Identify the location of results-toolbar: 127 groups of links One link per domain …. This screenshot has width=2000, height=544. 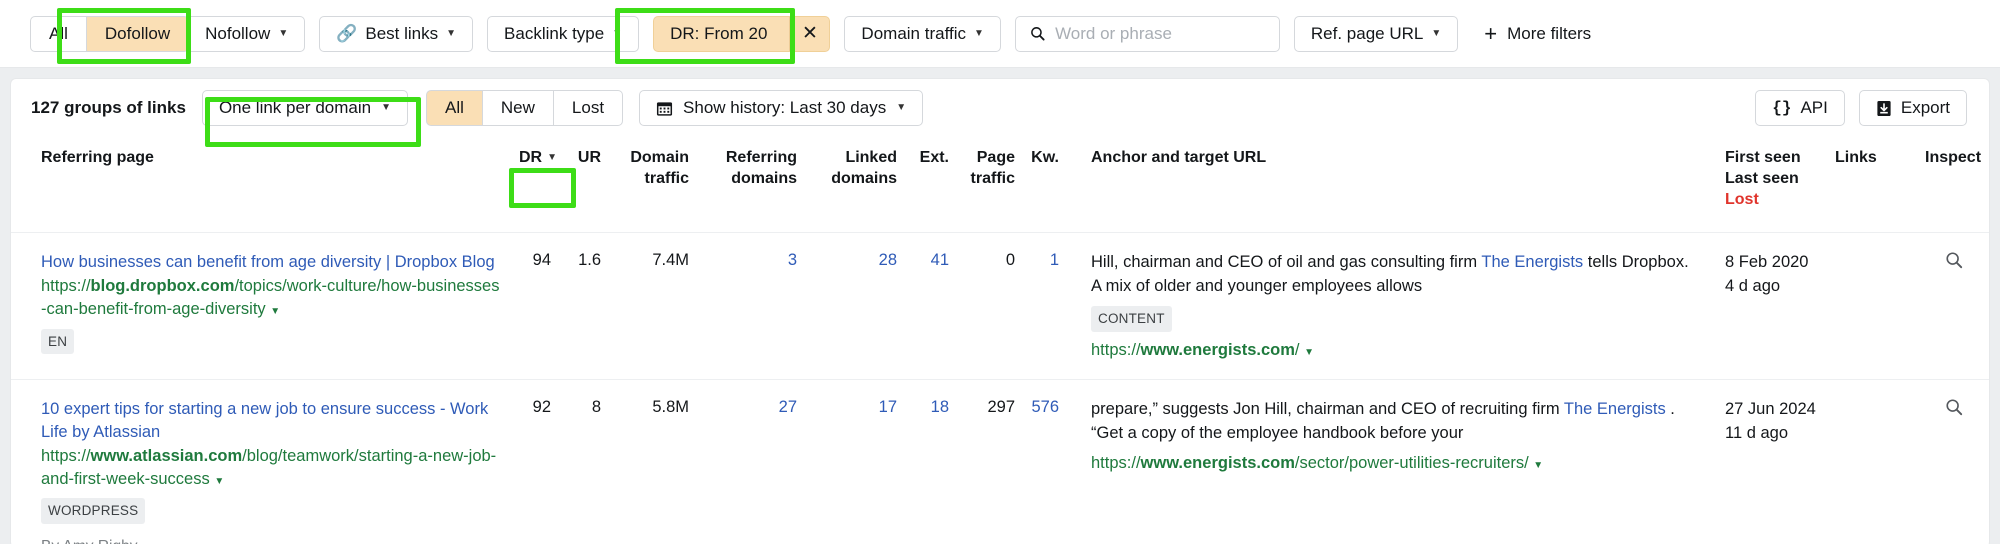
(1000, 108).